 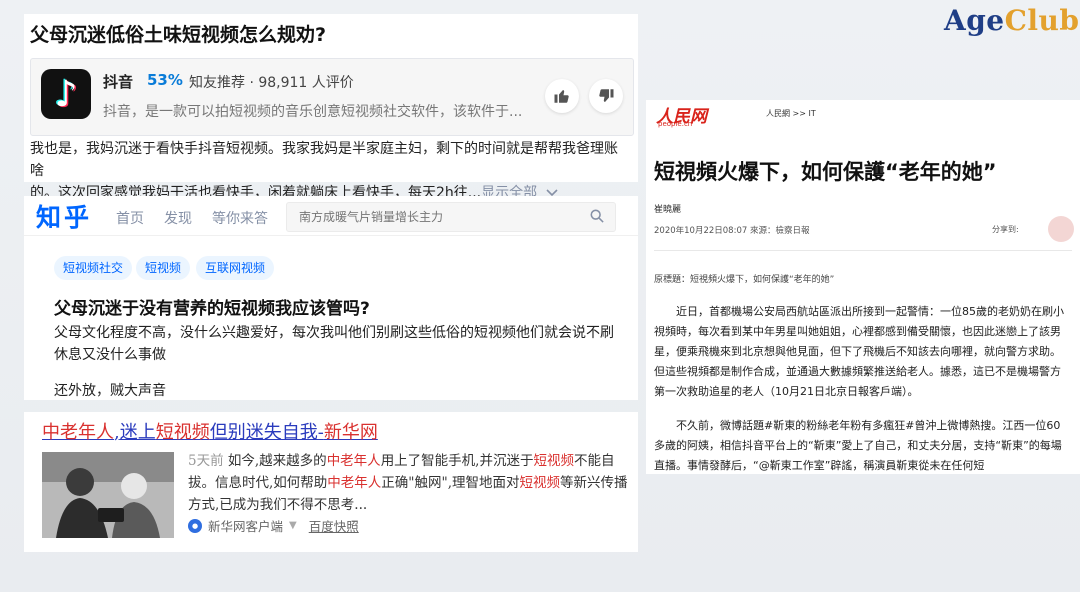 What do you see at coordinates (178, 218) in the screenshot?
I see `nav-discover: 发现` at bounding box center [178, 218].